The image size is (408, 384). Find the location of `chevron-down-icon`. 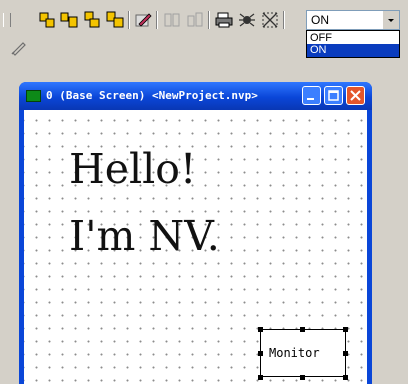

chevron-down-icon is located at coordinates (391, 20).